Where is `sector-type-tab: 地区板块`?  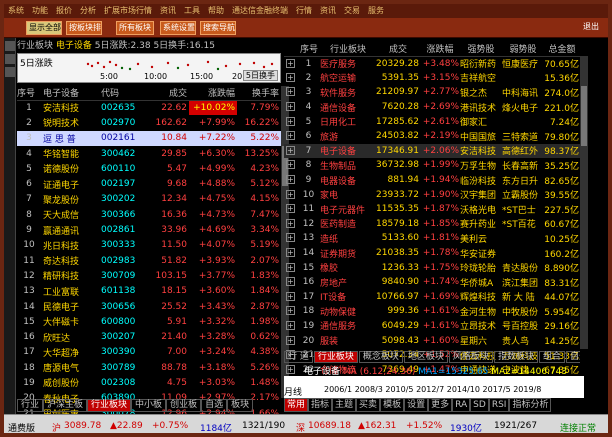 sector-type-tab: 地区板块 is located at coordinates (425, 357).